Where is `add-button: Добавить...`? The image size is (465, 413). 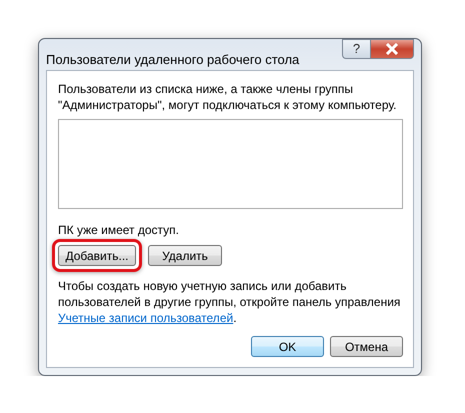 add-button: Добавить... is located at coordinates (97, 255).